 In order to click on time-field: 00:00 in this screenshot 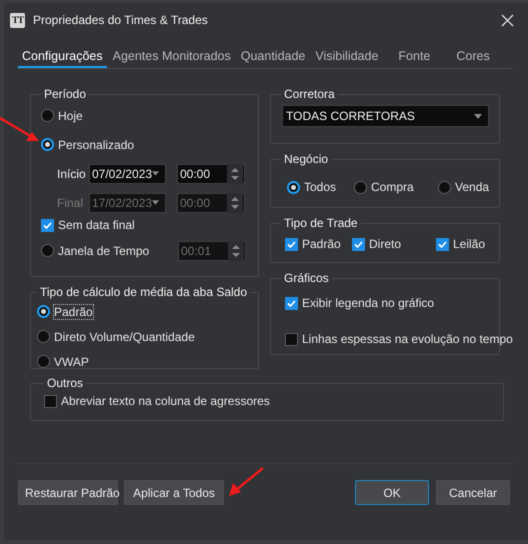, I will do `click(211, 174)`.